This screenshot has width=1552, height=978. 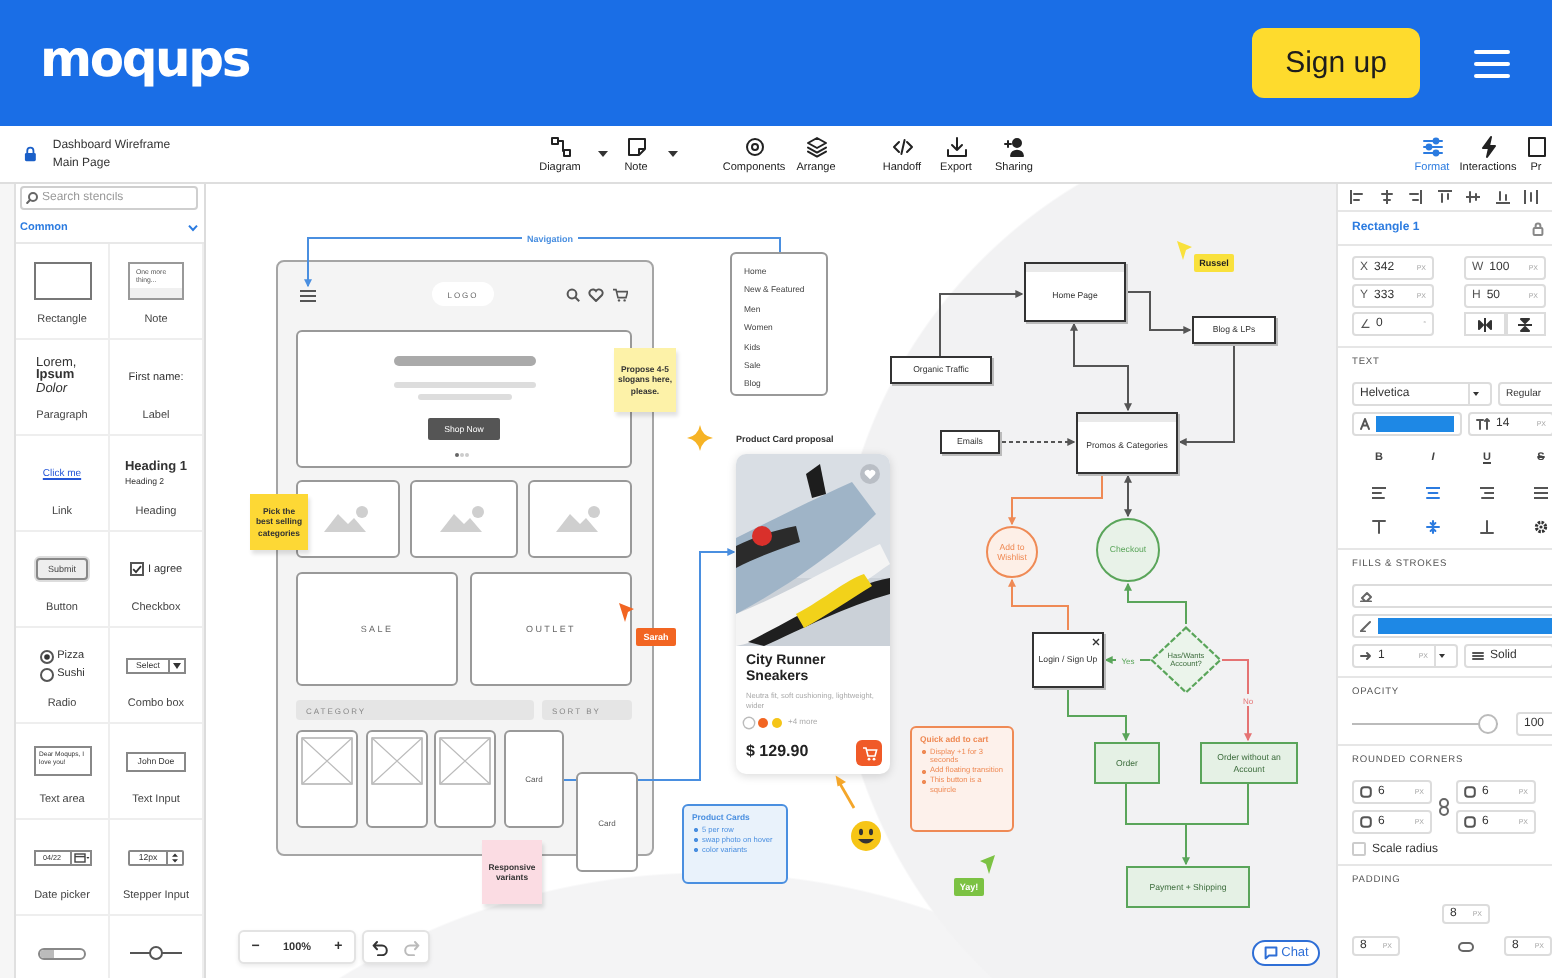 I want to click on diagram-icon, so click(x=560, y=146).